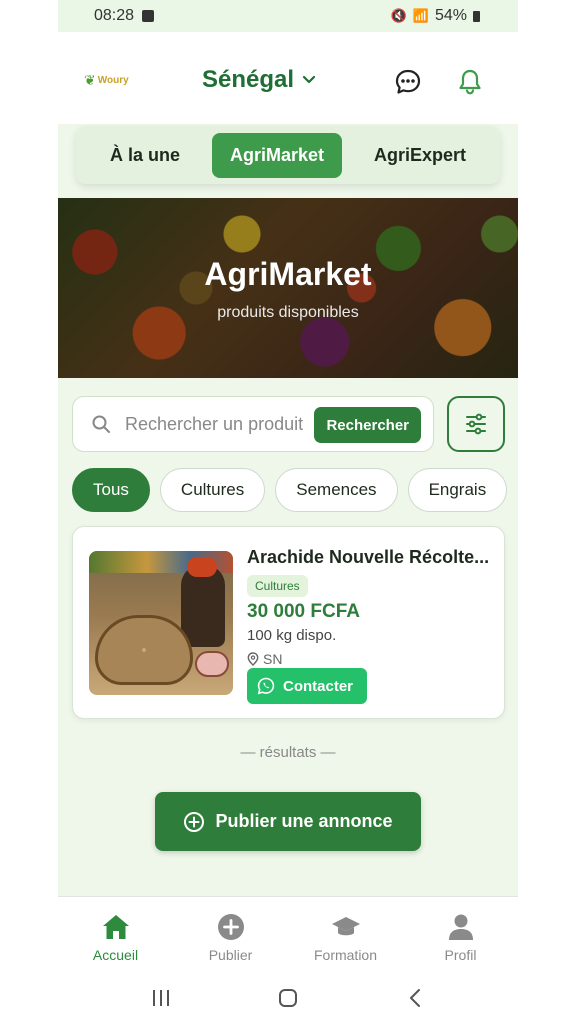 Image resolution: width=576 pixels, height=1024 pixels. I want to click on country-label: Sénégal, so click(248, 79).